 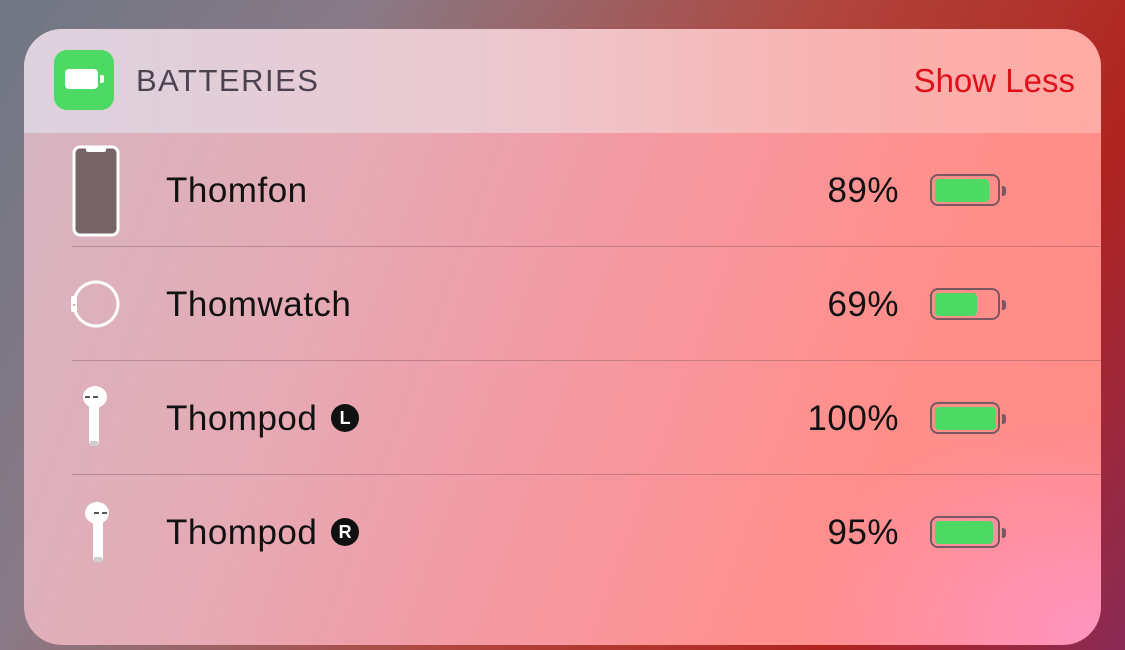 I want to click on side-badge-right: R, so click(x=345, y=531).